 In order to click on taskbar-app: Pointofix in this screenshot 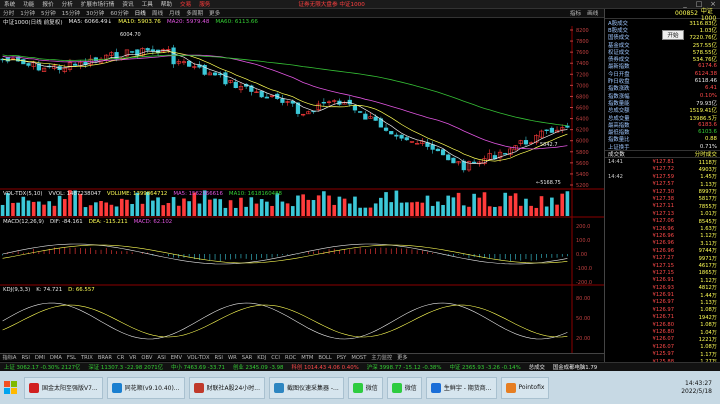, I will do `click(525, 387)`.